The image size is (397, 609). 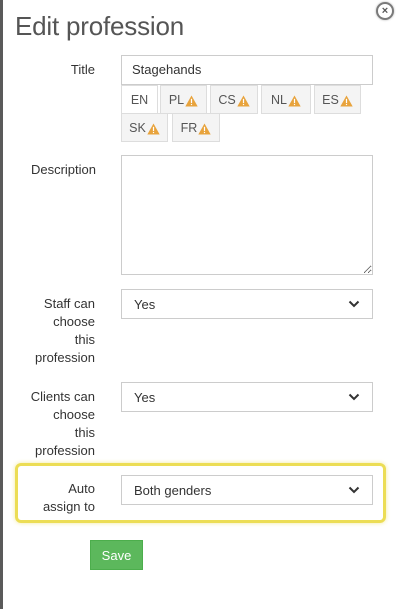 I want to click on auto-assign-label: Auto assign to, so click(x=52, y=498).